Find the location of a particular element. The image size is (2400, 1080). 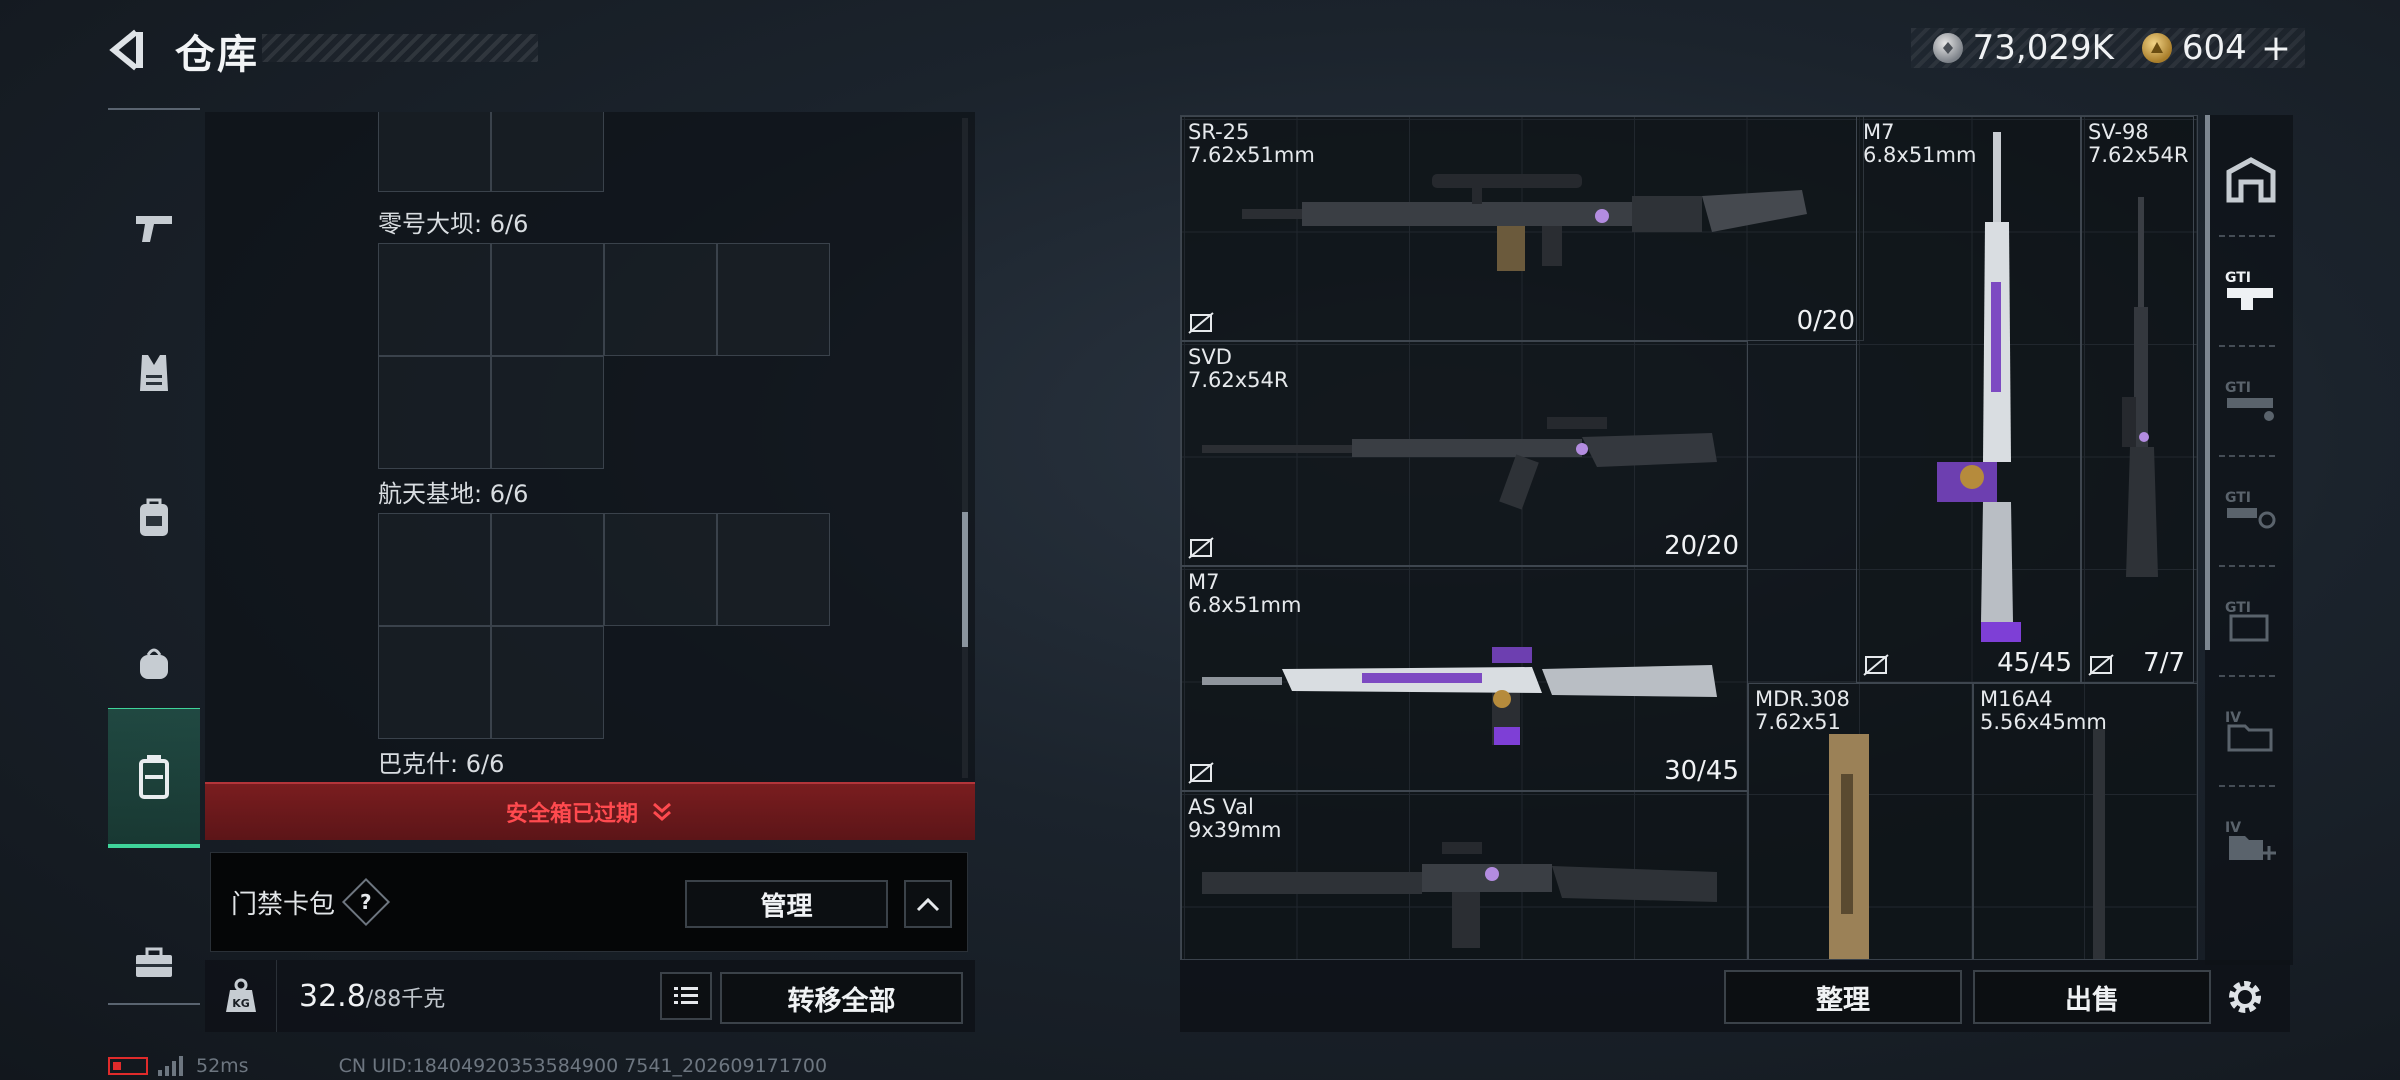

weapon-as-val: AS Val 9x39mm is located at coordinates (1464, 875).